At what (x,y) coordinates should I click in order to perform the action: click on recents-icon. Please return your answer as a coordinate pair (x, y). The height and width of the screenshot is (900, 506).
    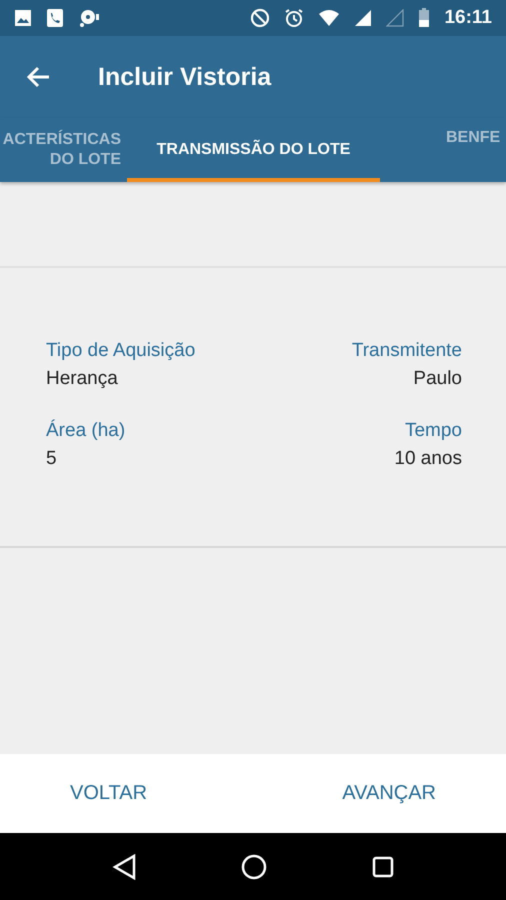
    Looking at the image, I should click on (383, 867).